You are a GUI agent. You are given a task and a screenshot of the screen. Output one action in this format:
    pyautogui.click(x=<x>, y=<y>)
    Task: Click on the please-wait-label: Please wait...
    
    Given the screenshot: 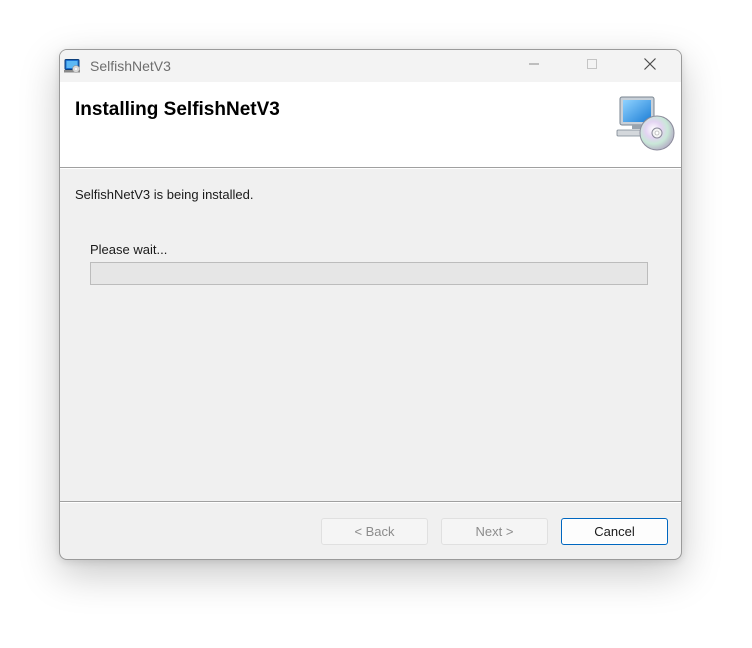 What is the action you would take?
    pyautogui.click(x=129, y=249)
    